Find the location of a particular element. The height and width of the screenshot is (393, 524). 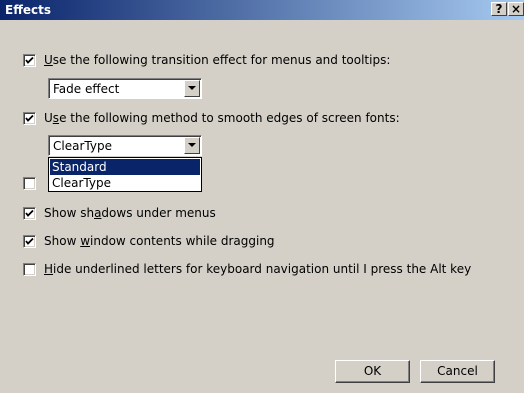

dropdown-option-standard: Standard is located at coordinates (125, 167).